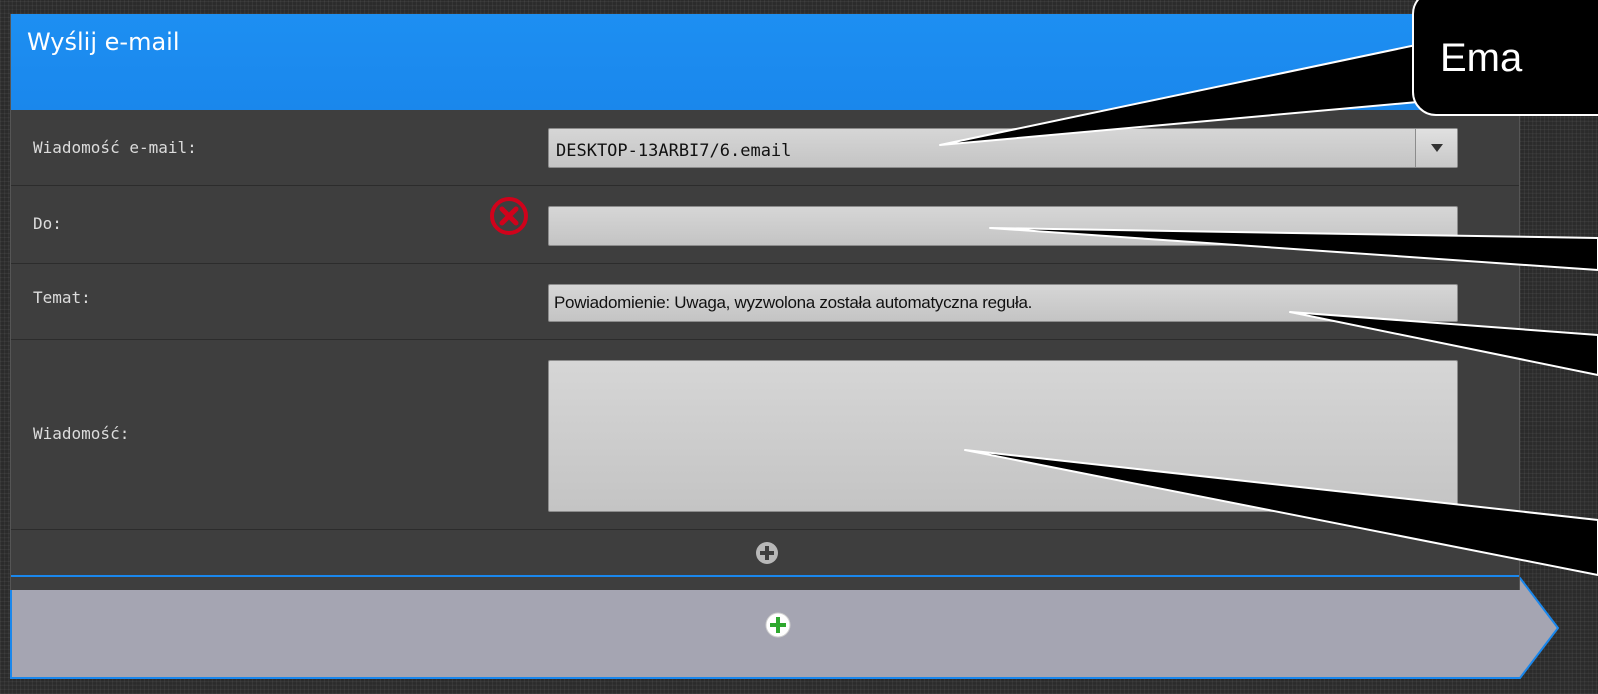 This screenshot has width=1598, height=694. I want to click on tooltip-text: Ema, so click(1481, 58).